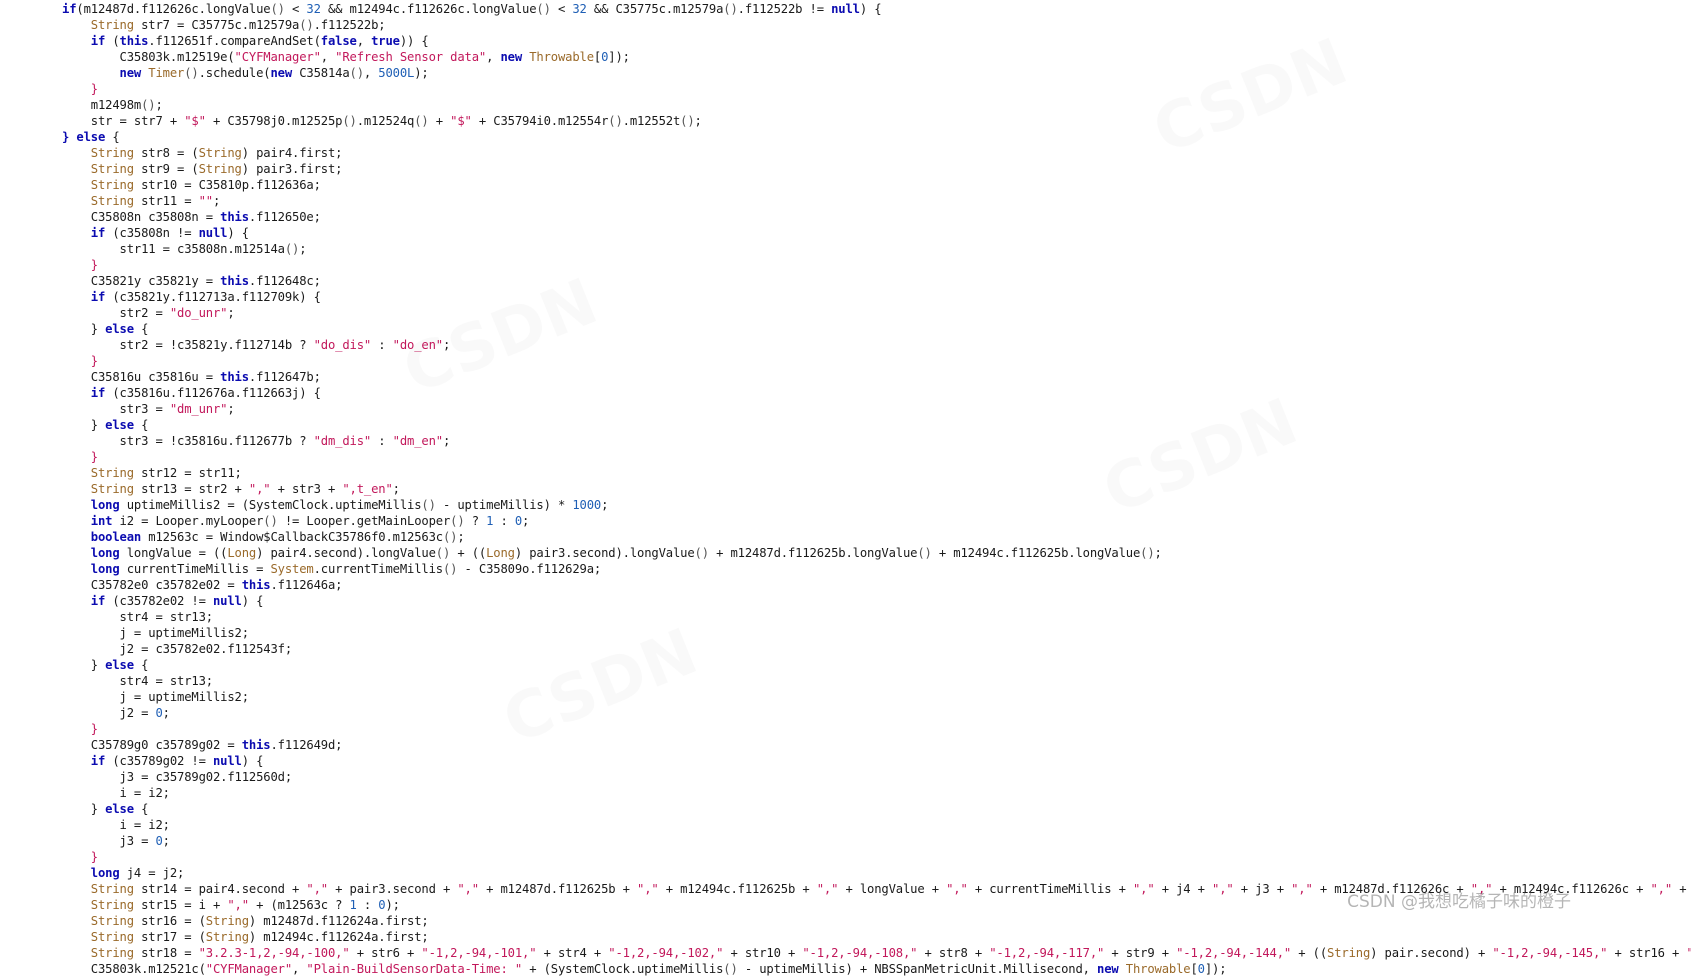 This screenshot has width=1691, height=980. What do you see at coordinates (876, 777) in the screenshot?
I see `code-line: j3 = c35789g02.f112560d;` at bounding box center [876, 777].